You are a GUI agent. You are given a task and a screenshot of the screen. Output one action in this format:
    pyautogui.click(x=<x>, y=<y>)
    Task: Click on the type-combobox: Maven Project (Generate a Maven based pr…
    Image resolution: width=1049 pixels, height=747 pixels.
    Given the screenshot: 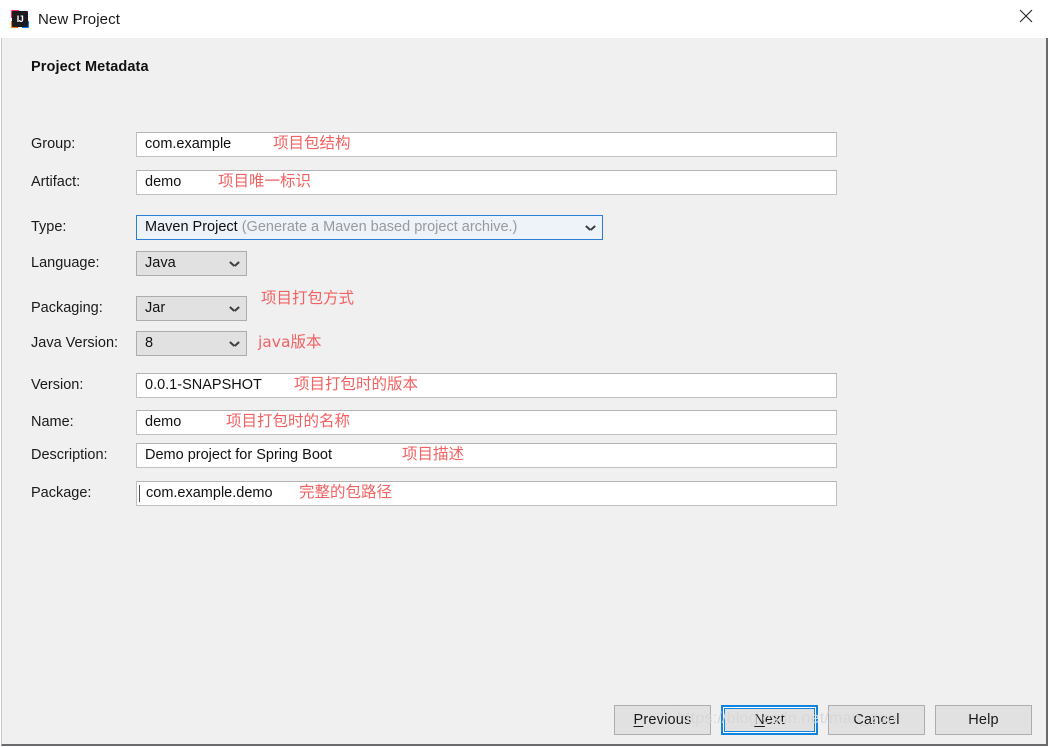 What is the action you would take?
    pyautogui.click(x=369, y=227)
    